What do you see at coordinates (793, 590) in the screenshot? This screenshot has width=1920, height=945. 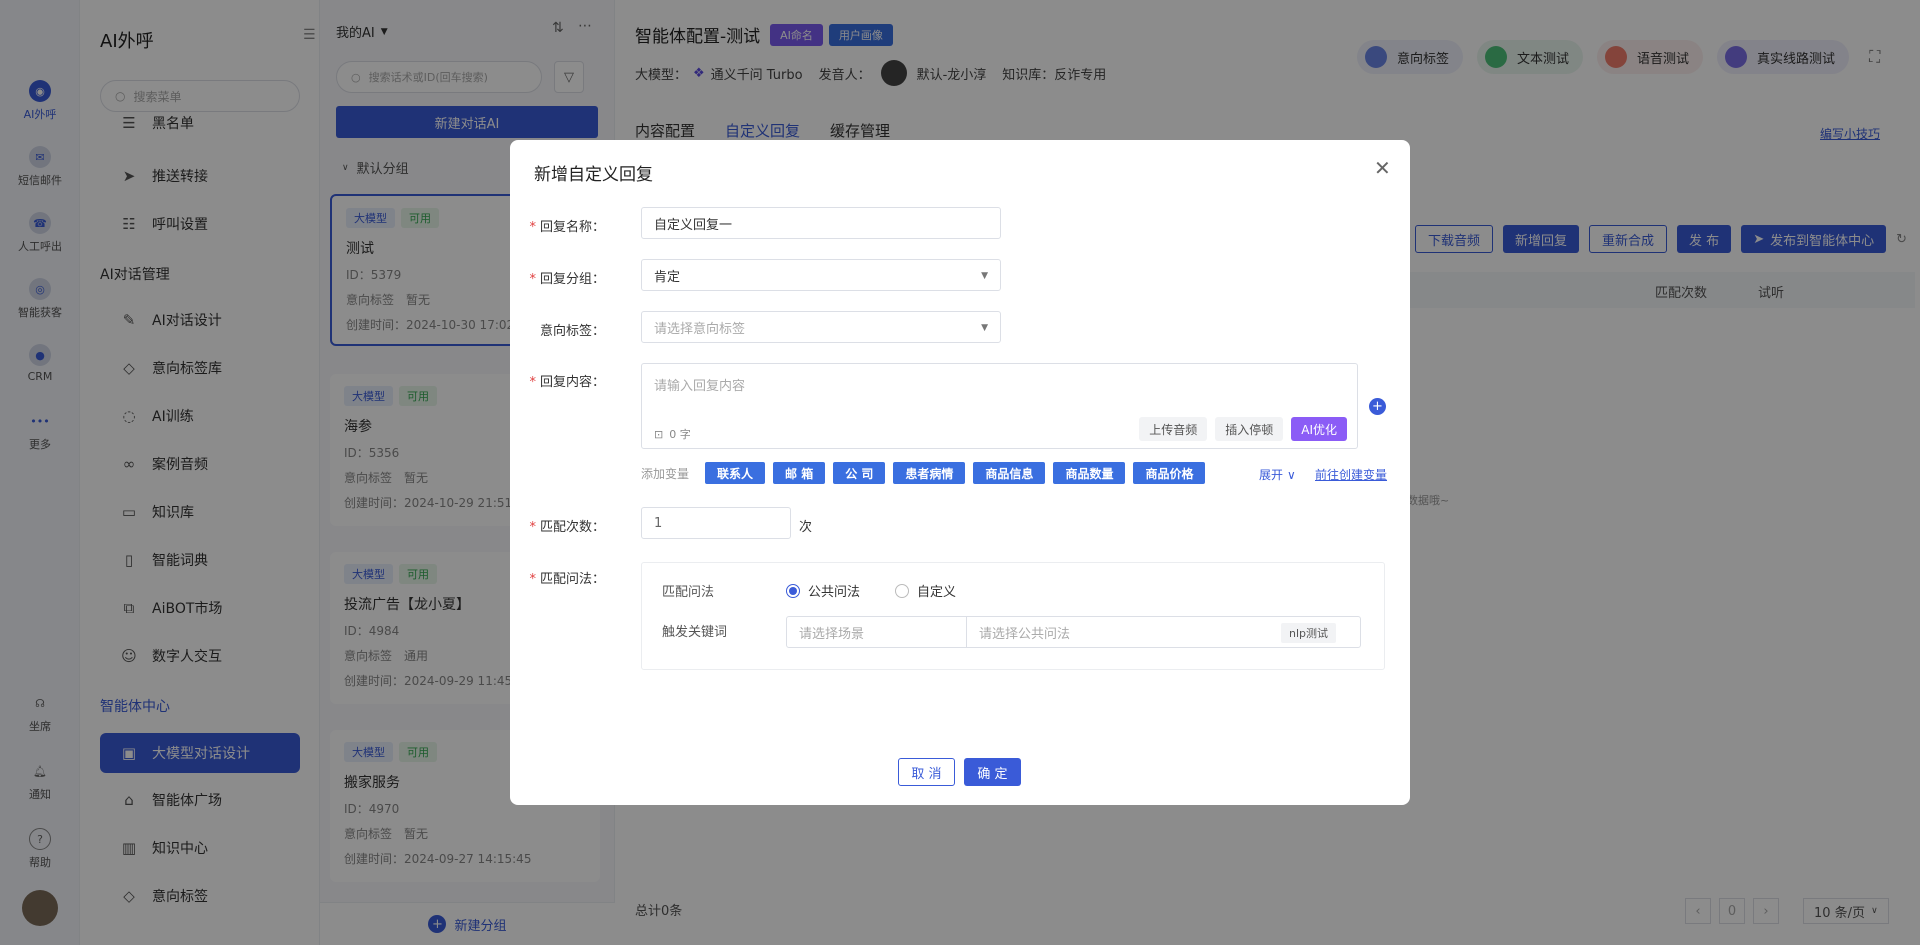 I see `radio-checked-icon` at bounding box center [793, 590].